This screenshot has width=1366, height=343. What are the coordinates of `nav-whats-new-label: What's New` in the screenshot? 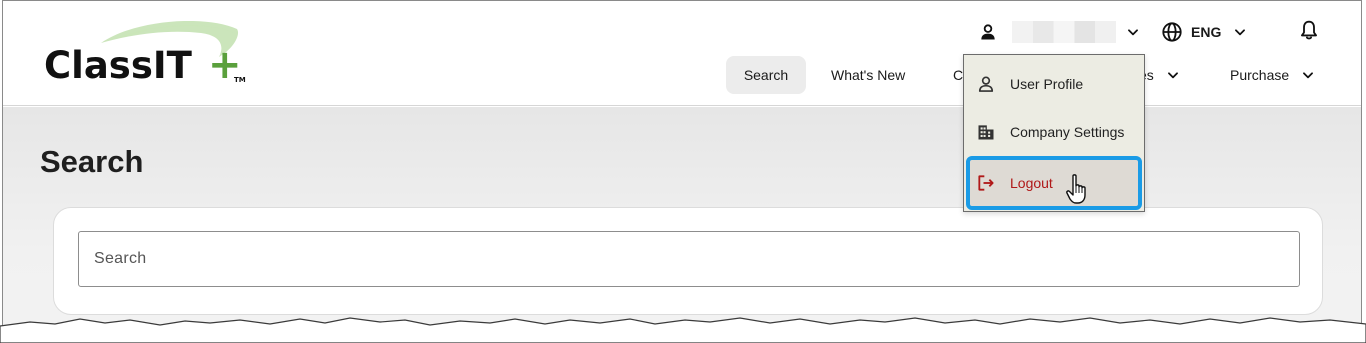 It's located at (868, 75).